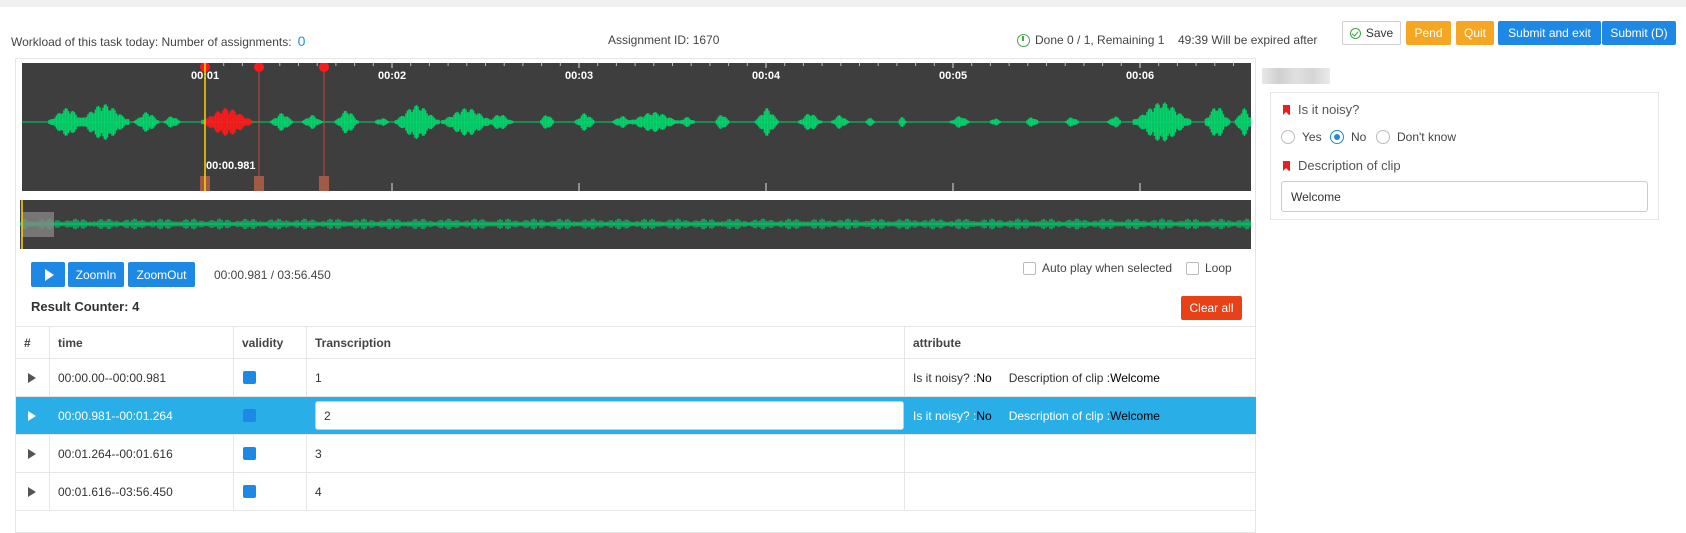 The height and width of the screenshot is (533, 1686). I want to click on radio-label: Don't know, so click(1426, 137).